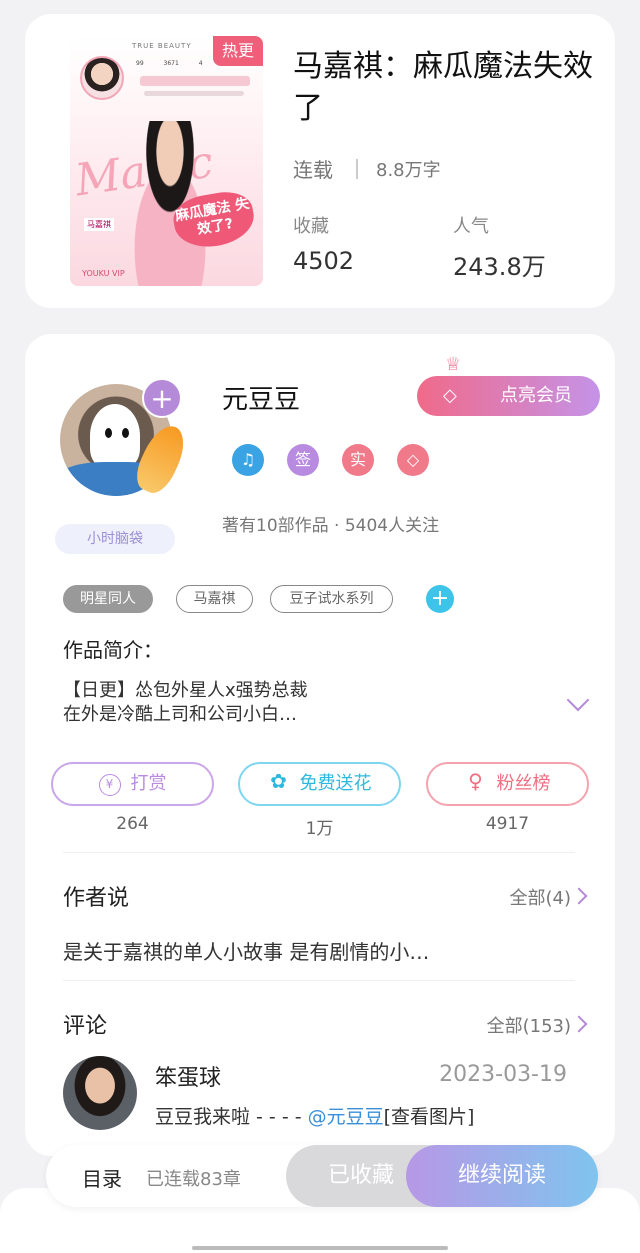  What do you see at coordinates (475, 781) in the screenshot?
I see `person-icon: ♀` at bounding box center [475, 781].